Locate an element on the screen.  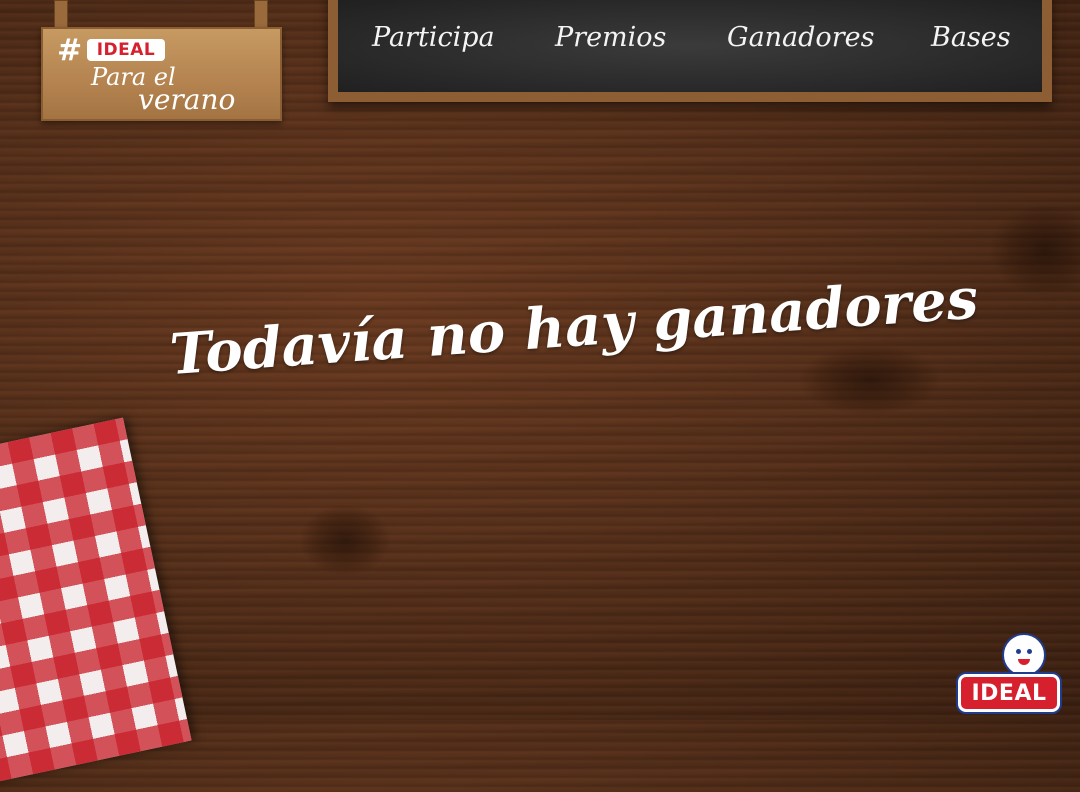
ideal-brand-badge: IDEAL is located at coordinates (126, 50).